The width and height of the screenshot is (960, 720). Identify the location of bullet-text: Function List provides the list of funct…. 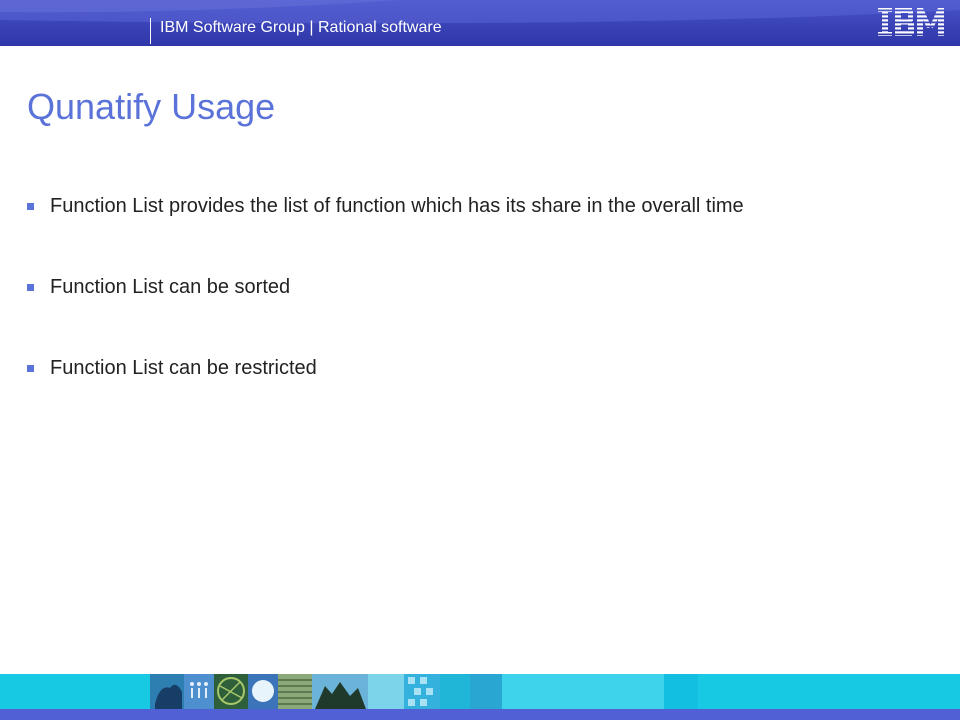
(397, 205).